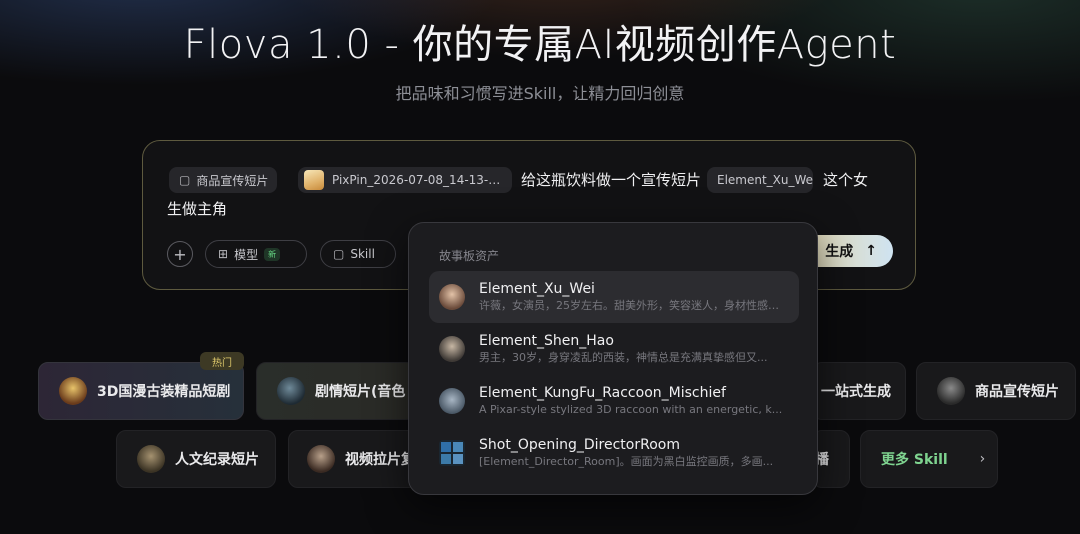 Image resolution: width=1080 pixels, height=534 pixels. Describe the element at coordinates (232, 180) in the screenshot. I see `selected-skill-label: 商品宣传短片` at that location.